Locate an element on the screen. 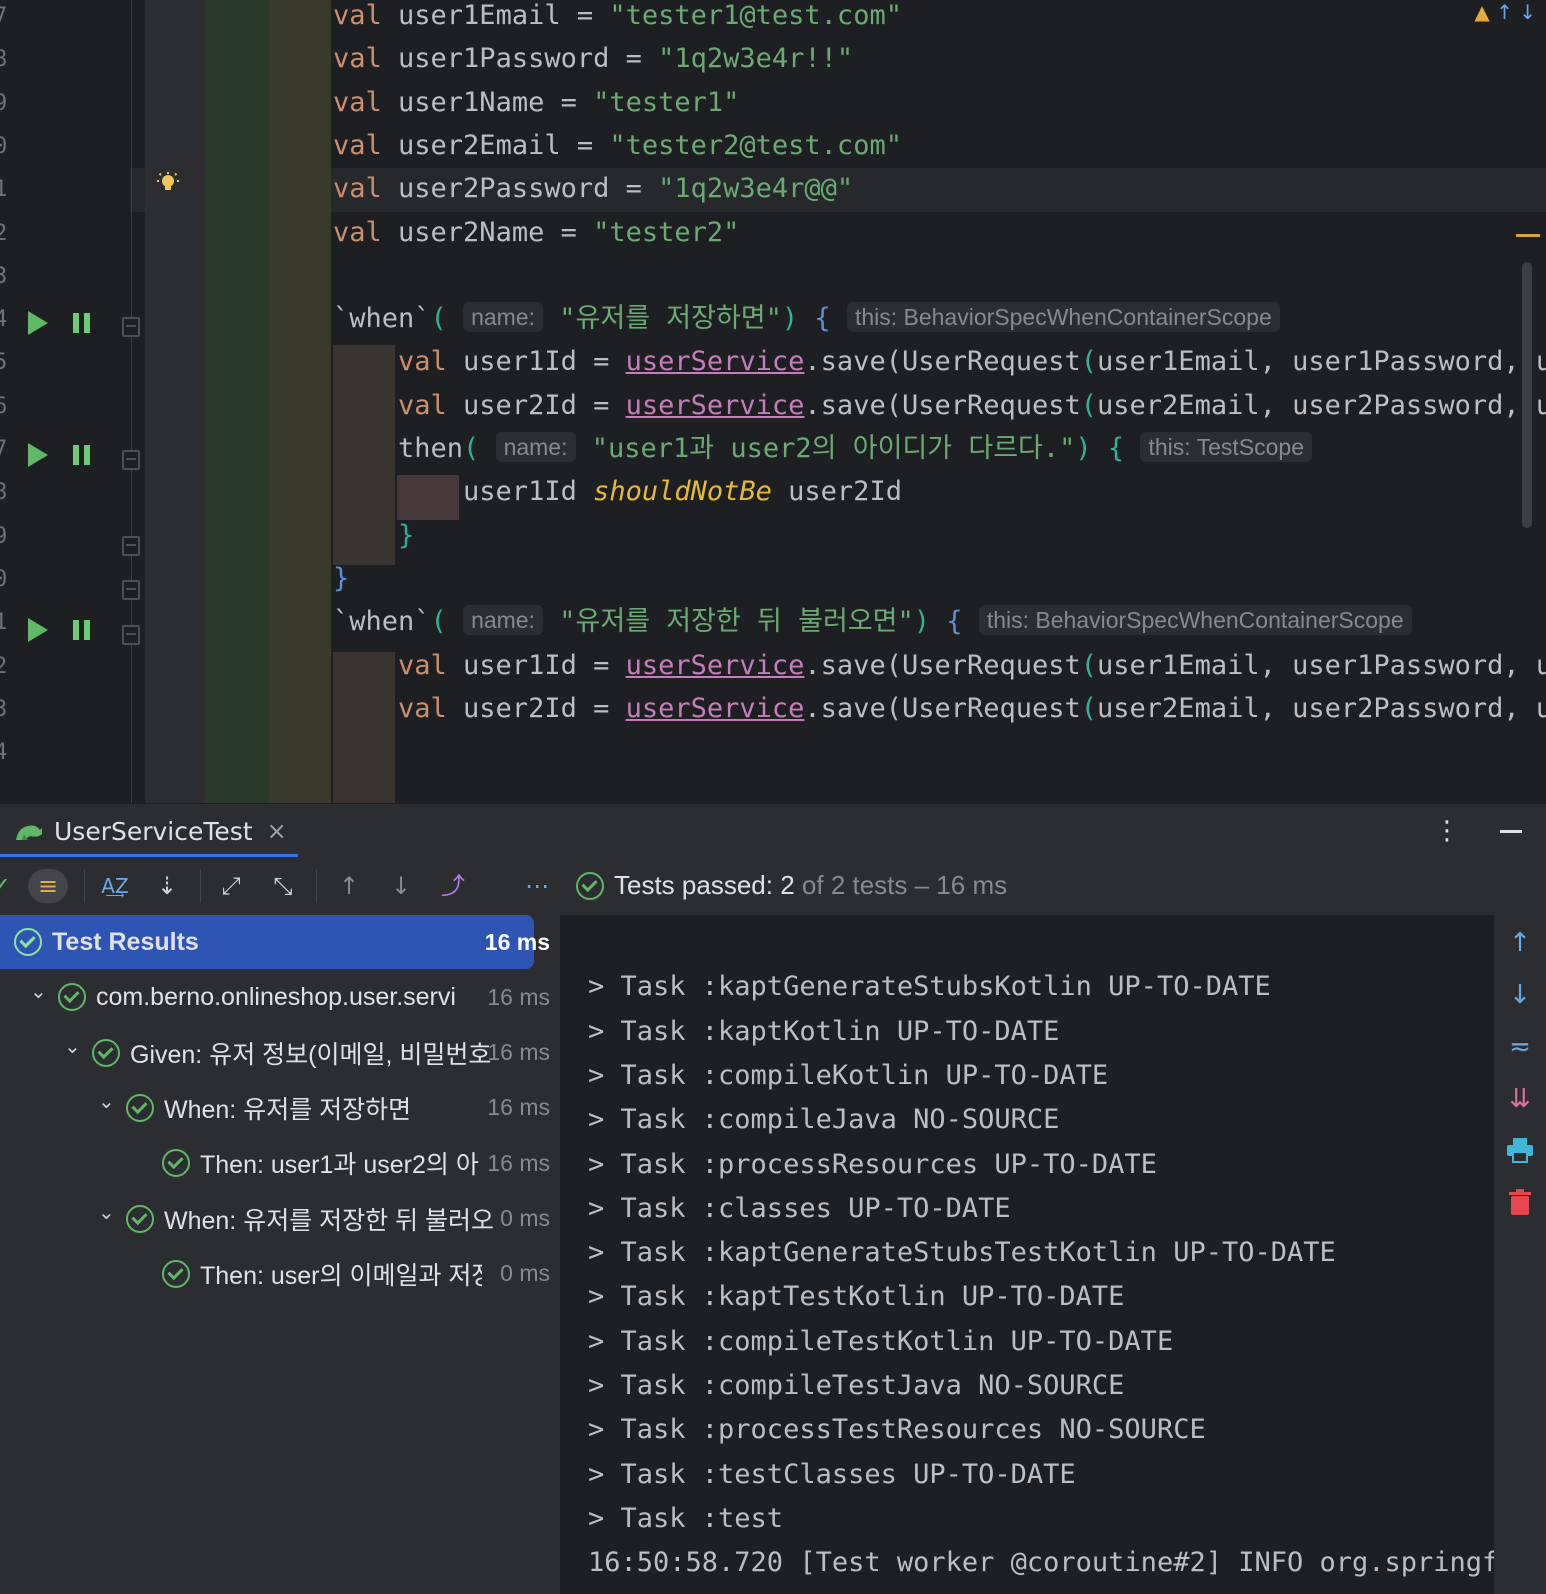 Image resolution: width=1546 pixels, height=1594 pixels. import-tests-icon: ⤴ is located at coordinates (453, 886).